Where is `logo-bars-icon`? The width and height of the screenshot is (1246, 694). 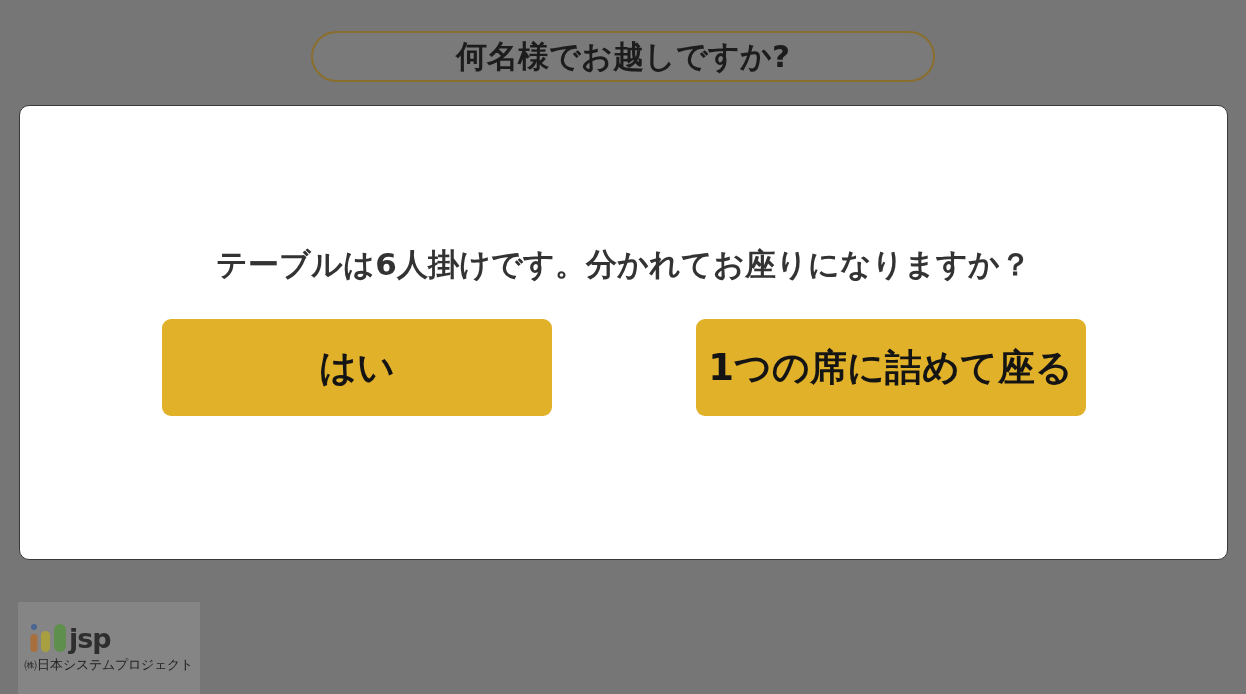 logo-bars-icon is located at coordinates (48, 637).